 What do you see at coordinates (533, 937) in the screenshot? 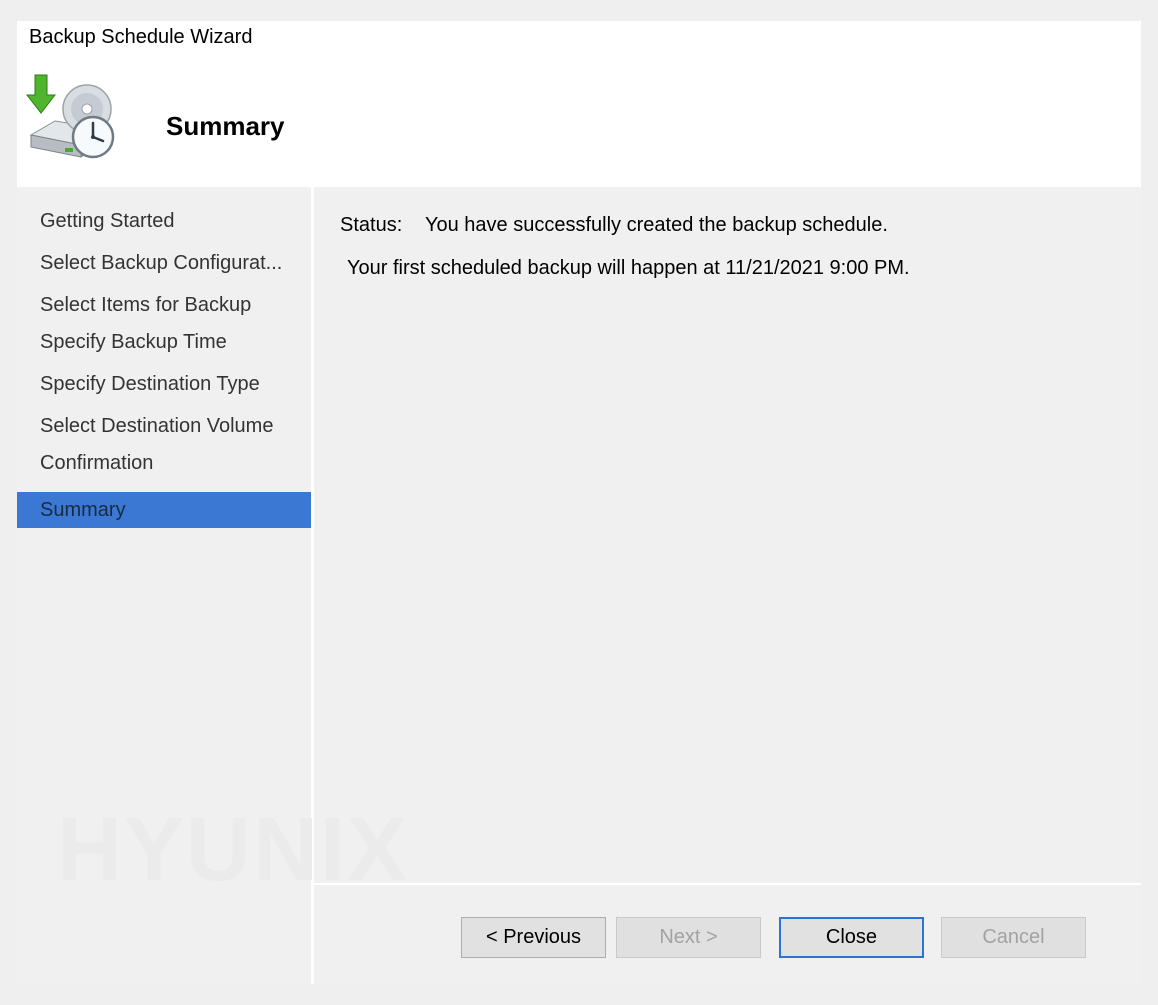
I see `previous-button: < Previous` at bounding box center [533, 937].